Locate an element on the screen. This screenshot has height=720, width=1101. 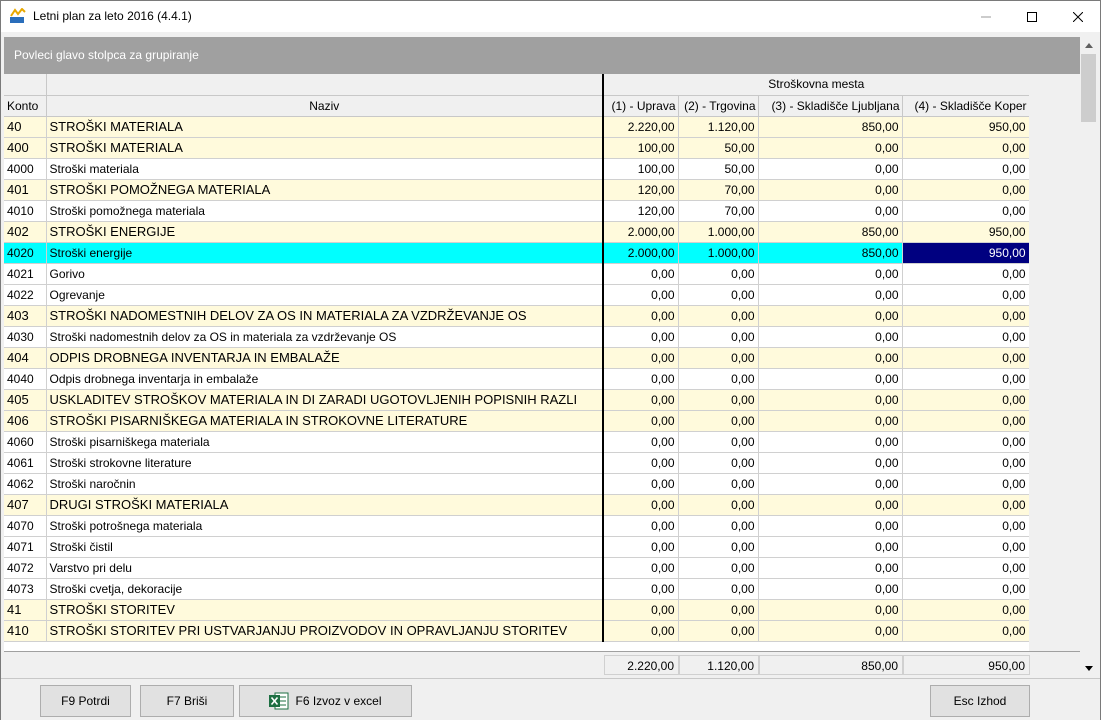
cell-naziv: STROŠKI MATERIALA is located at coordinates (325, 148).